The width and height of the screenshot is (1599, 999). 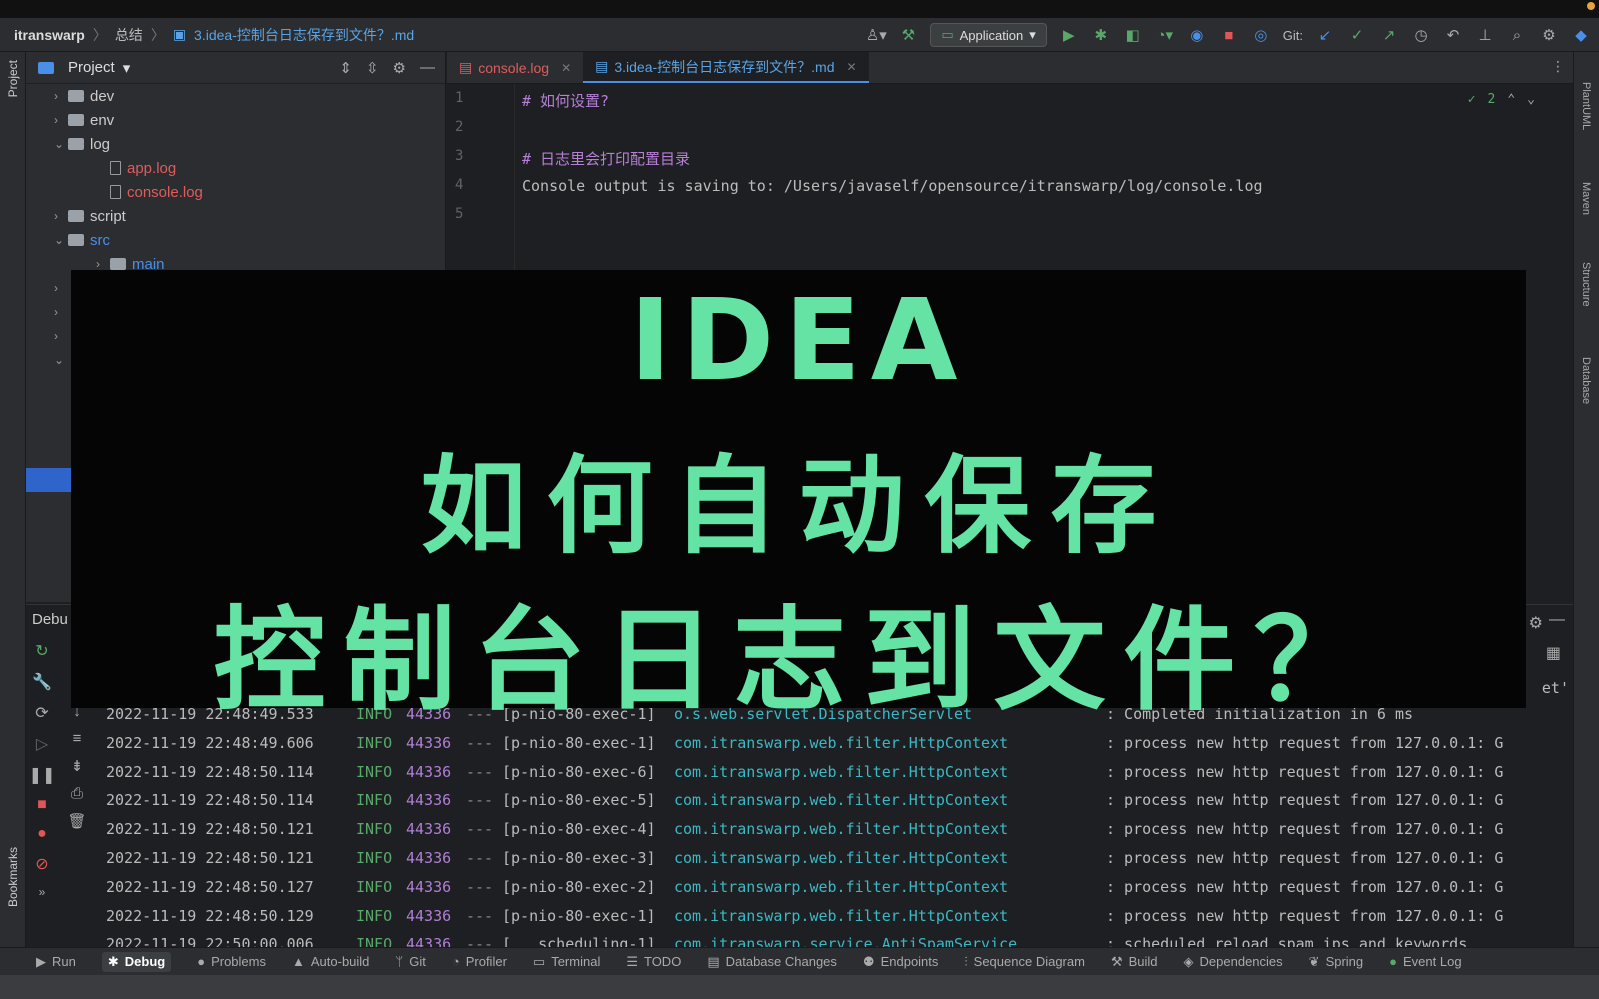 What do you see at coordinates (42, 834) in the screenshot?
I see `view-breakpoints-icon: ●` at bounding box center [42, 834].